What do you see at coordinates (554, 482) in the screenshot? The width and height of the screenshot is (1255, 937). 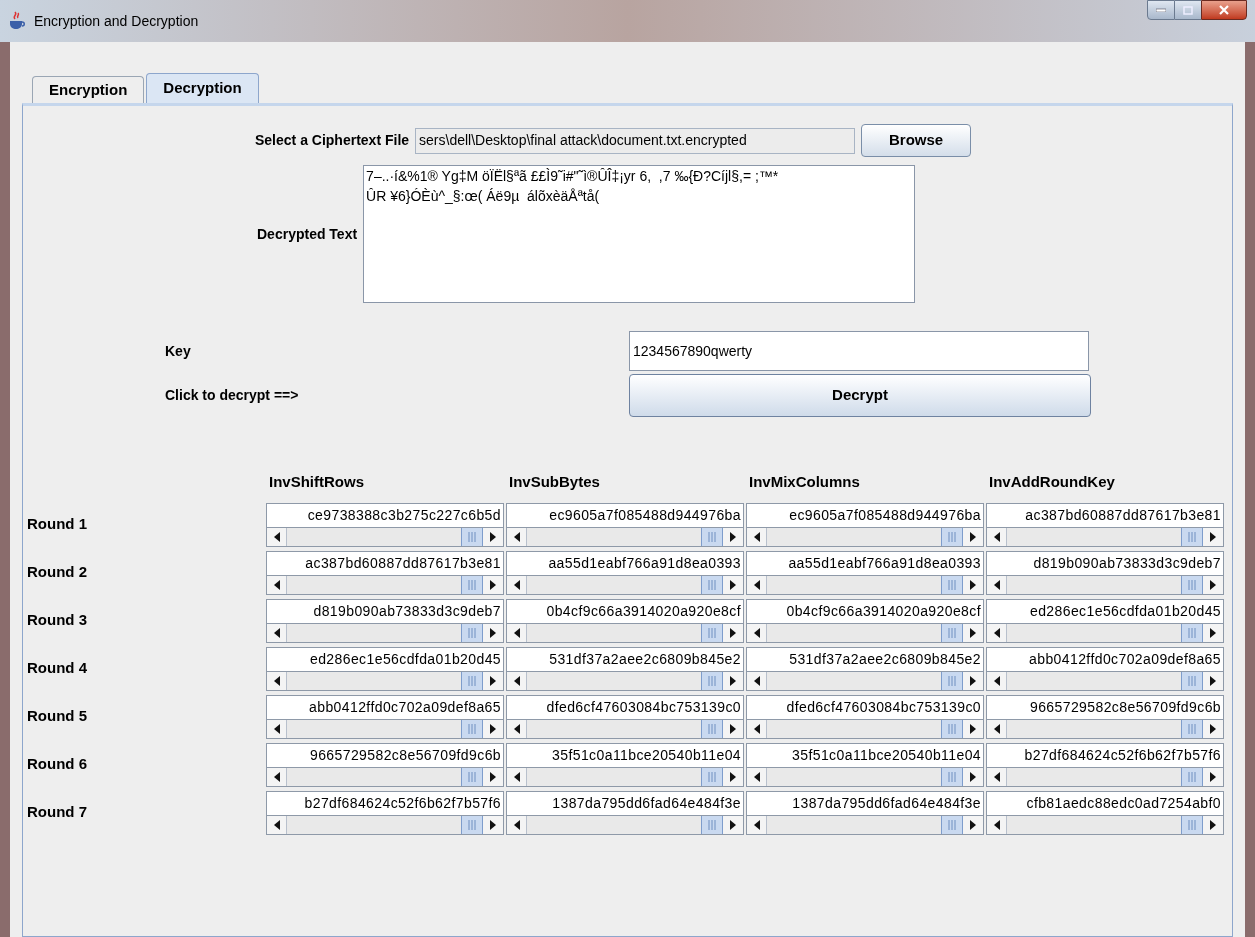 I see `column-header: InvSubBytes` at bounding box center [554, 482].